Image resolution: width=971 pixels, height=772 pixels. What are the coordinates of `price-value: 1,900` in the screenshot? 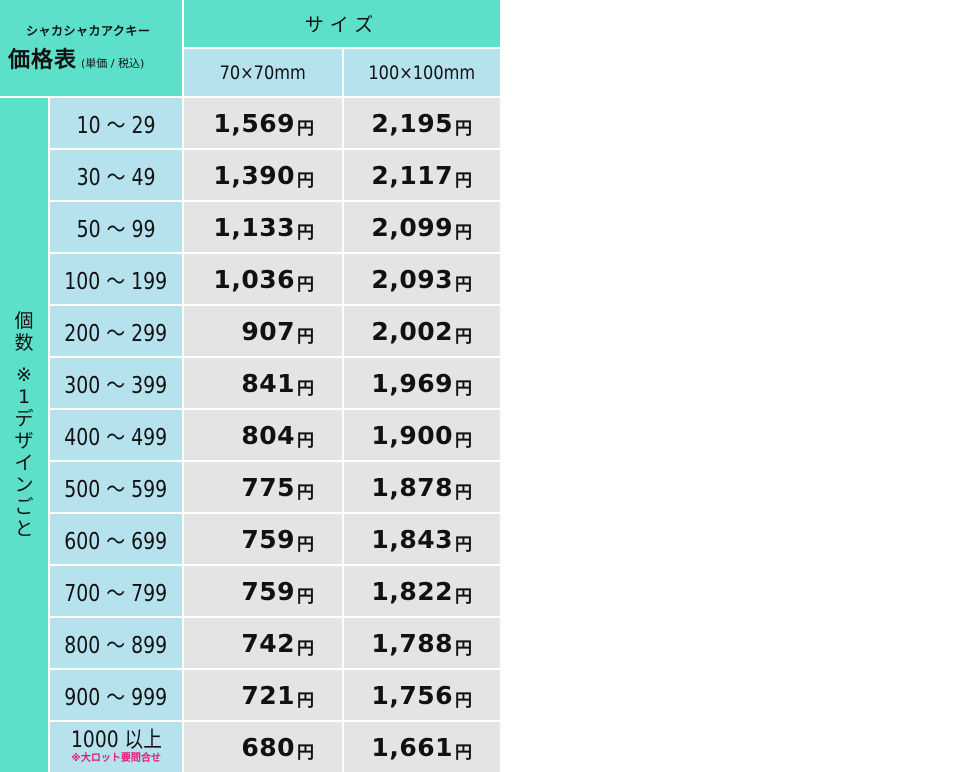 It's located at (412, 435).